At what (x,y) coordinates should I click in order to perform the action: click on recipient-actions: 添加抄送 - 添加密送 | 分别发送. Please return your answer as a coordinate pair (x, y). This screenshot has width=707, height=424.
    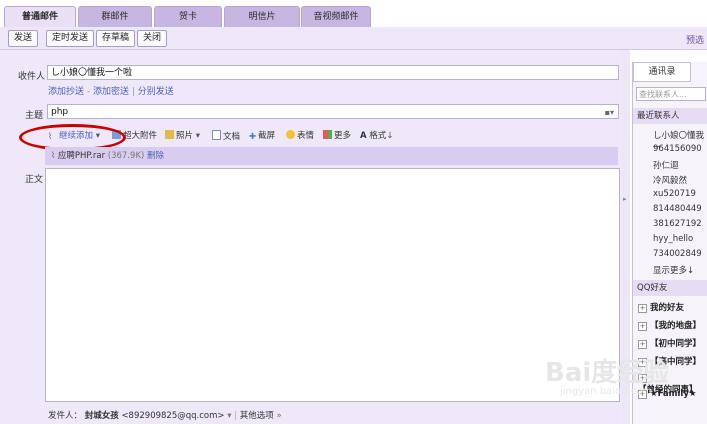
    Looking at the image, I should click on (111, 92).